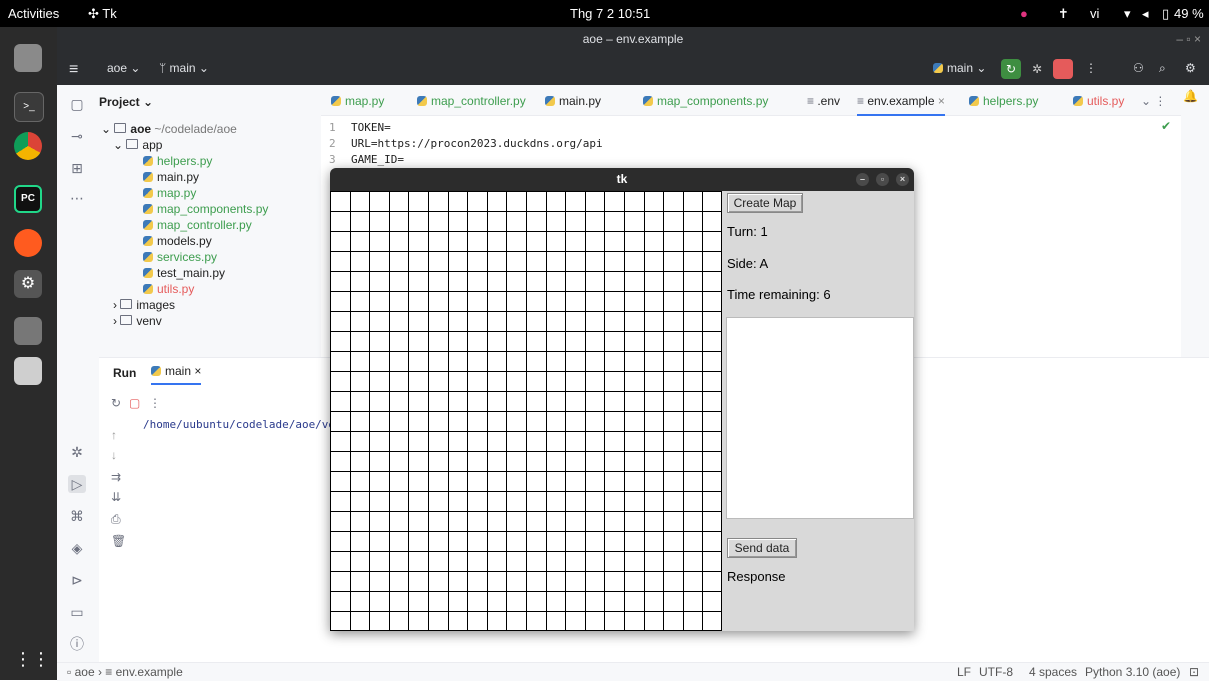  I want to click on debug-icon: ✲, so click(1037, 69).